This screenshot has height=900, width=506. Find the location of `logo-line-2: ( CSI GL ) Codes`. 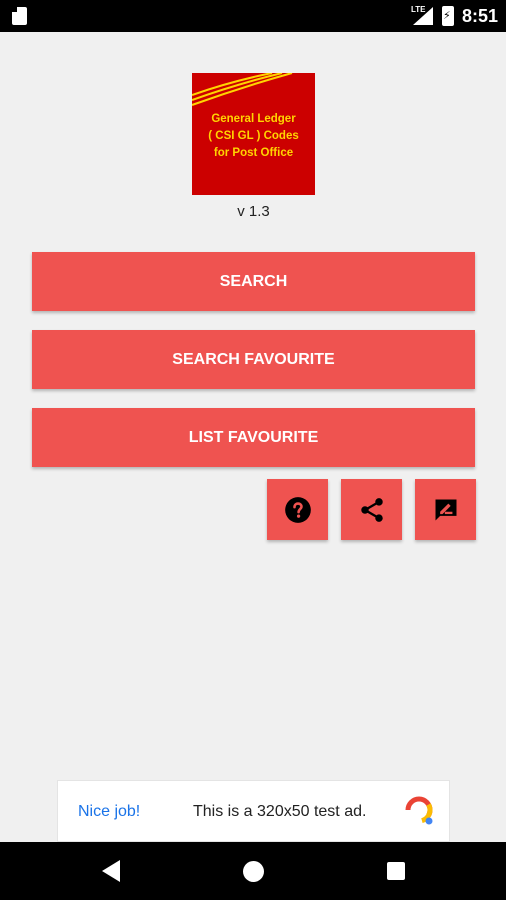

logo-line-2: ( CSI GL ) Codes is located at coordinates (253, 136).